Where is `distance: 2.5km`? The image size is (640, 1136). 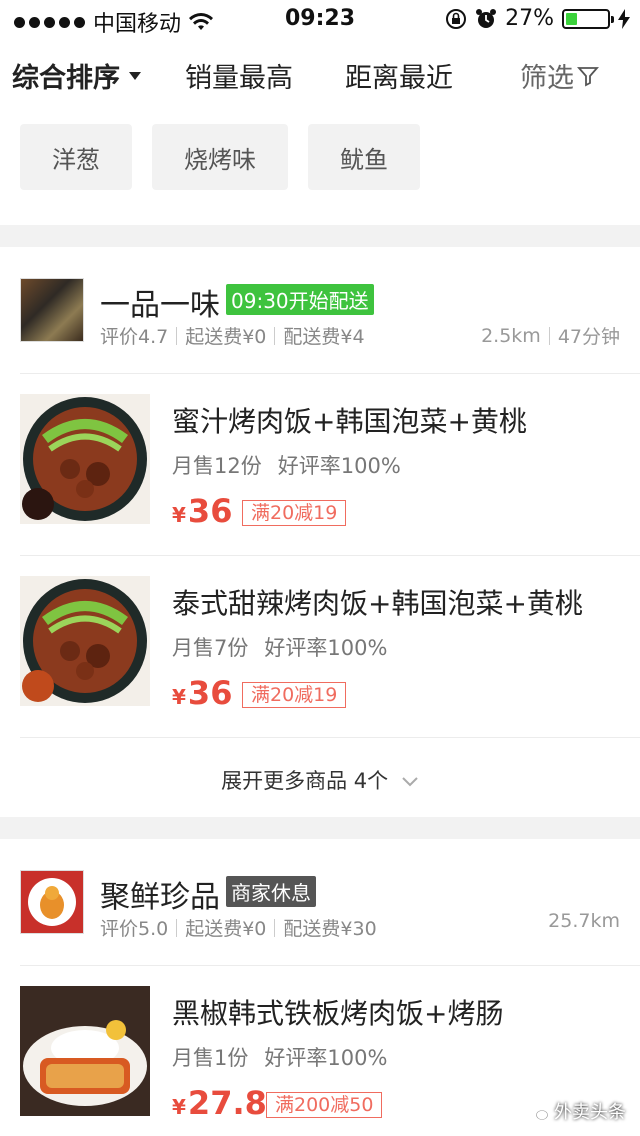 distance: 2.5km is located at coordinates (511, 335).